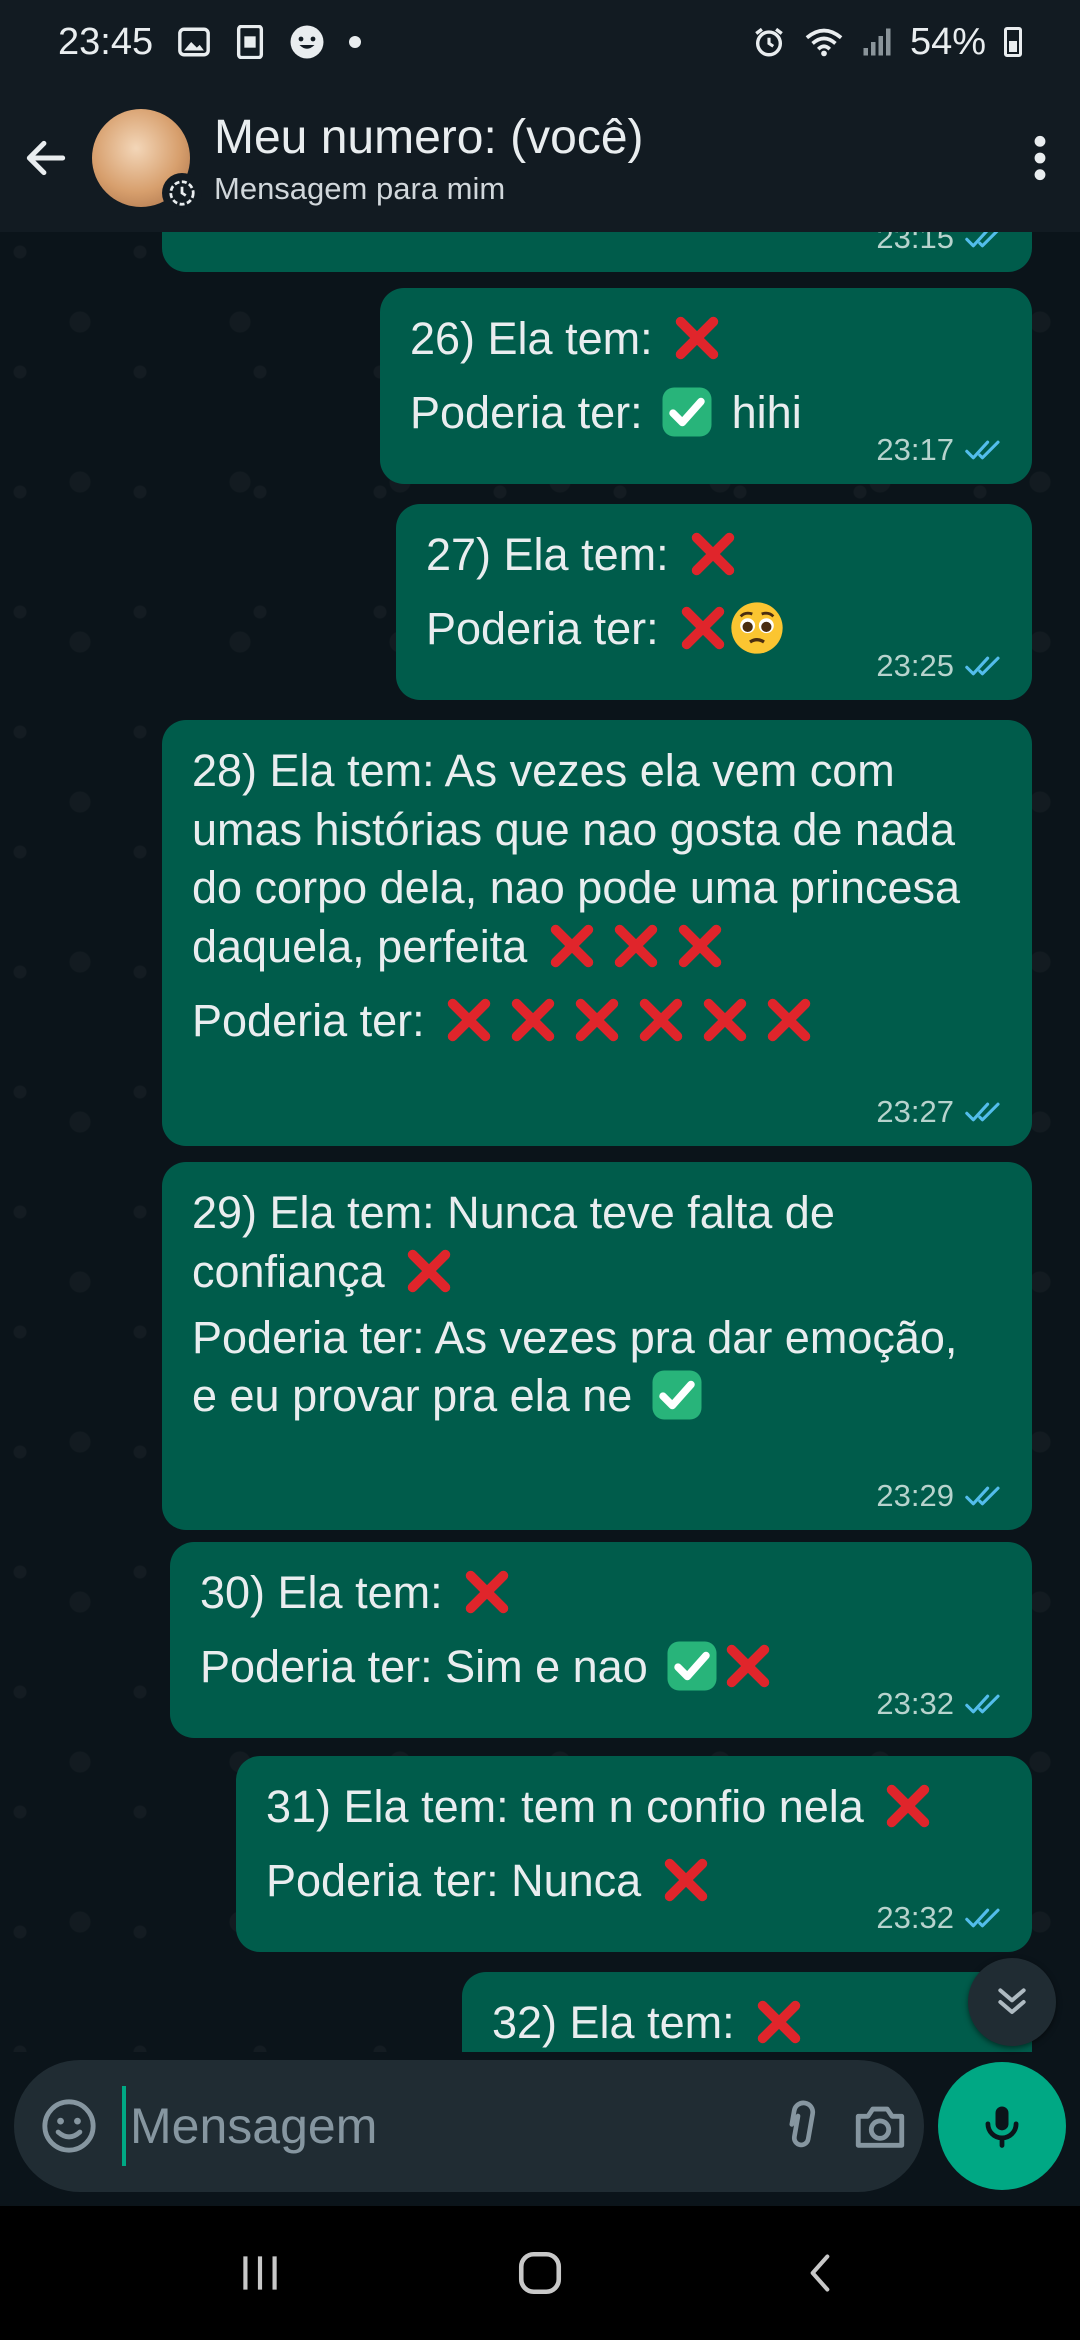 The height and width of the screenshot is (2340, 1080). I want to click on message-bubble: 27) Ela tem: Poderia ter: 23:25, so click(714, 602).